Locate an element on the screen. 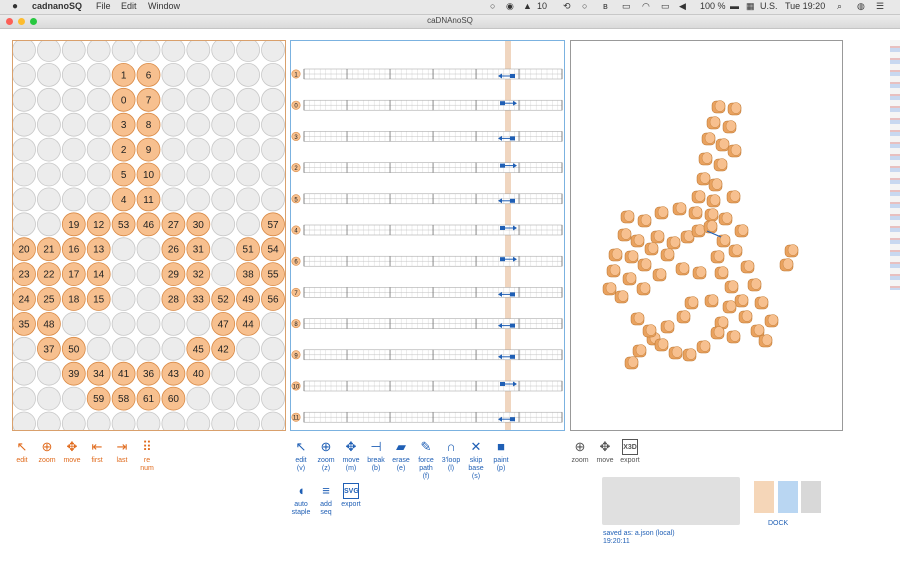 The width and height of the screenshot is (900, 562). menu-edit: Edit is located at coordinates (129, 6).